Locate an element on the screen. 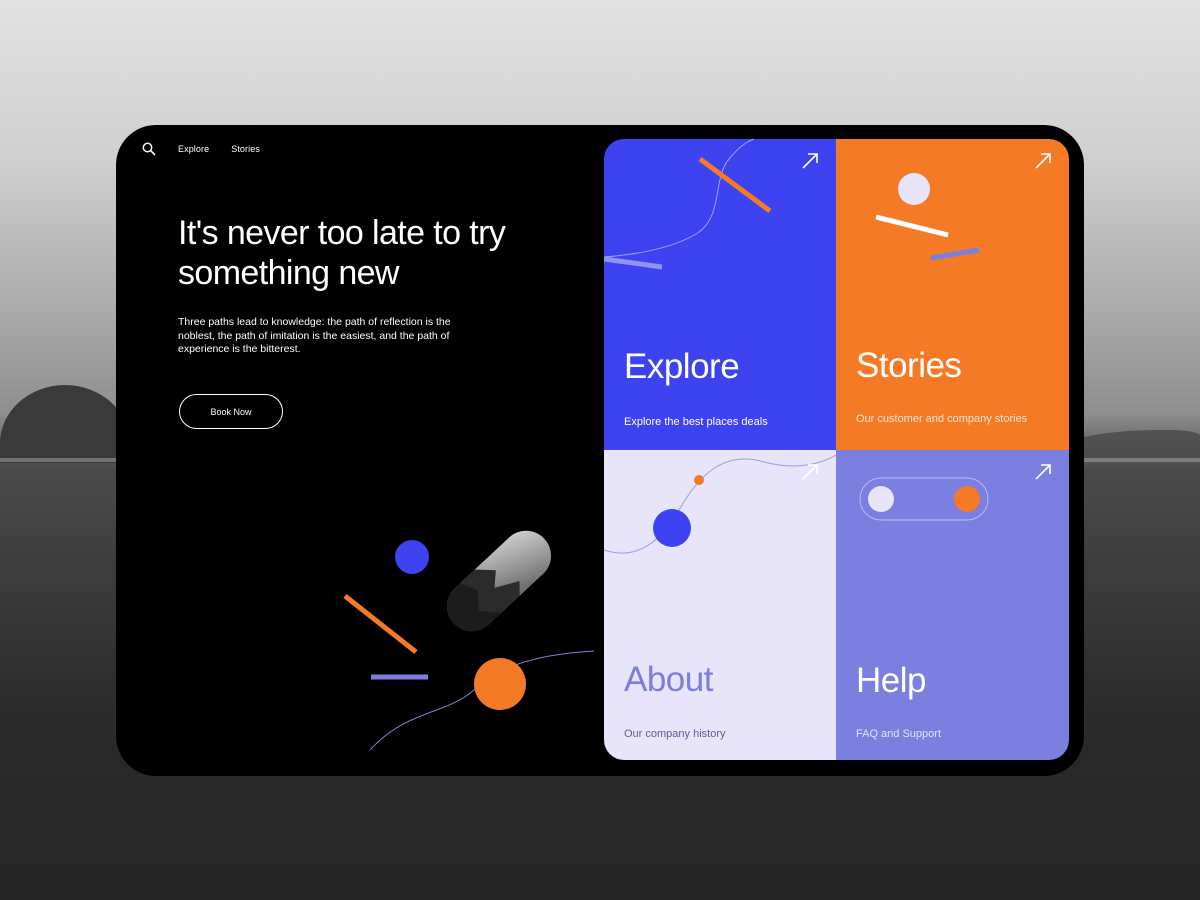 The image size is (1200, 900). tile-title: Help is located at coordinates (891, 680).